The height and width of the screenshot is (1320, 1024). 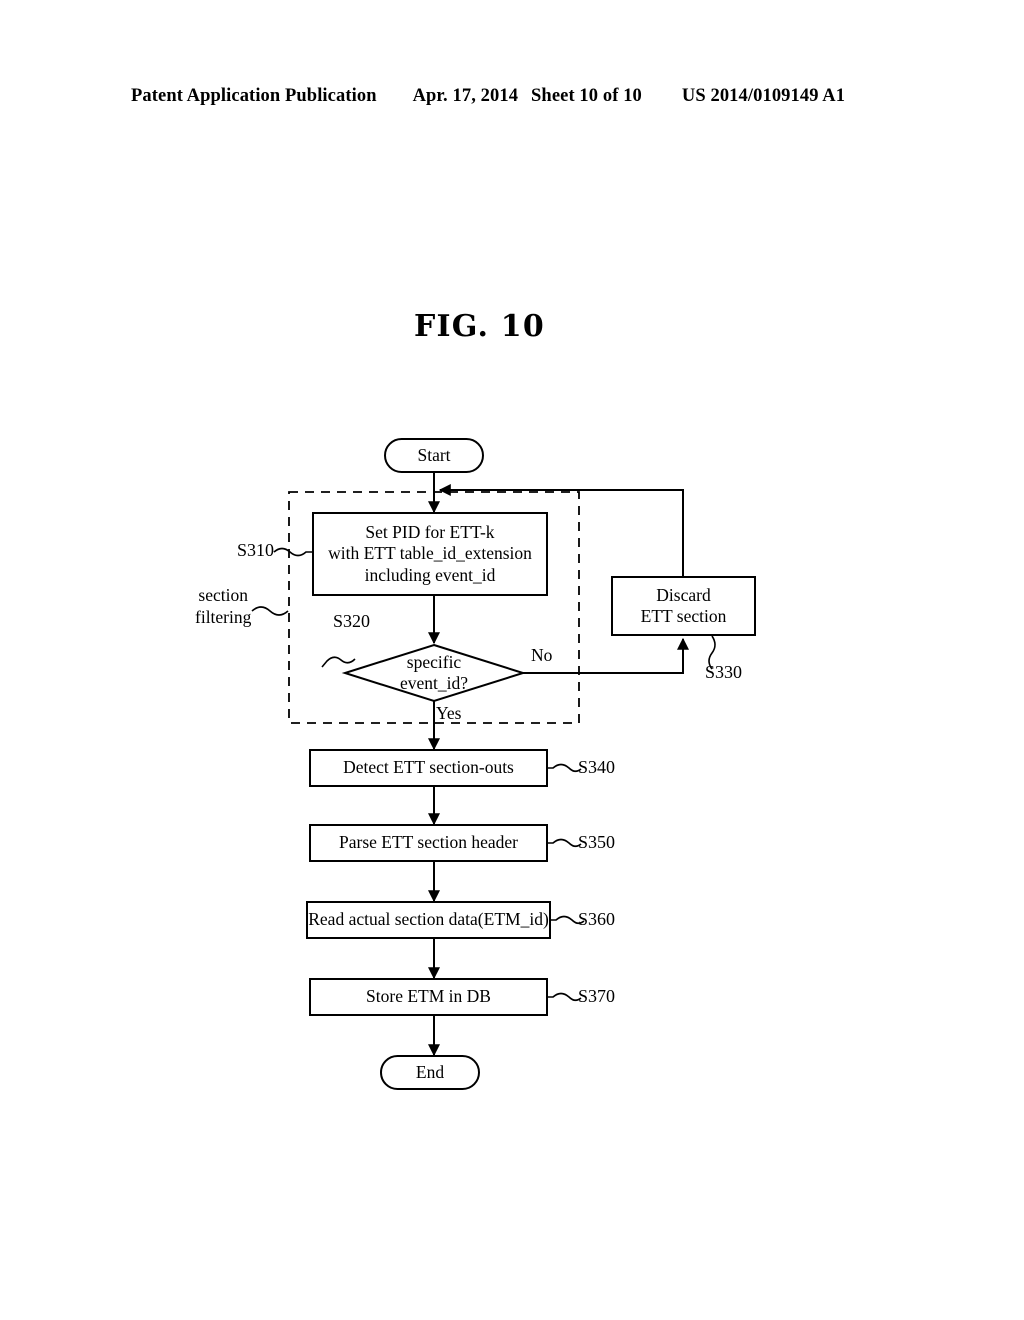 I want to click on step-label-s370: S370, so click(x=597, y=996).